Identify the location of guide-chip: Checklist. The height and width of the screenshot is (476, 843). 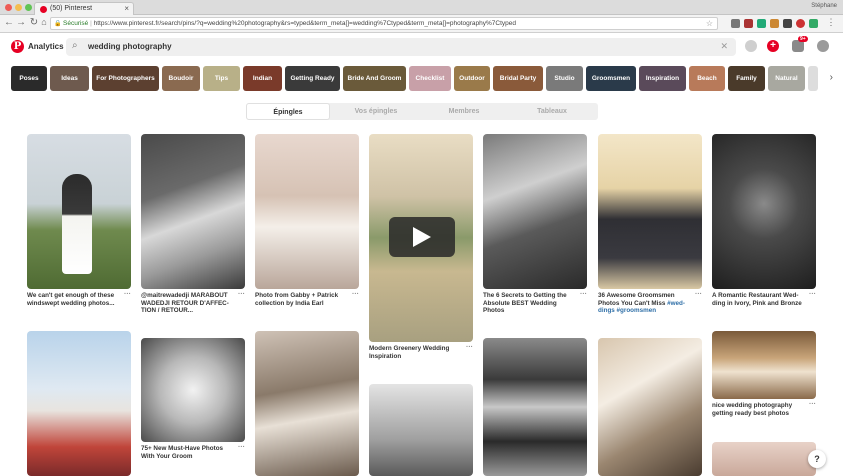
(430, 78).